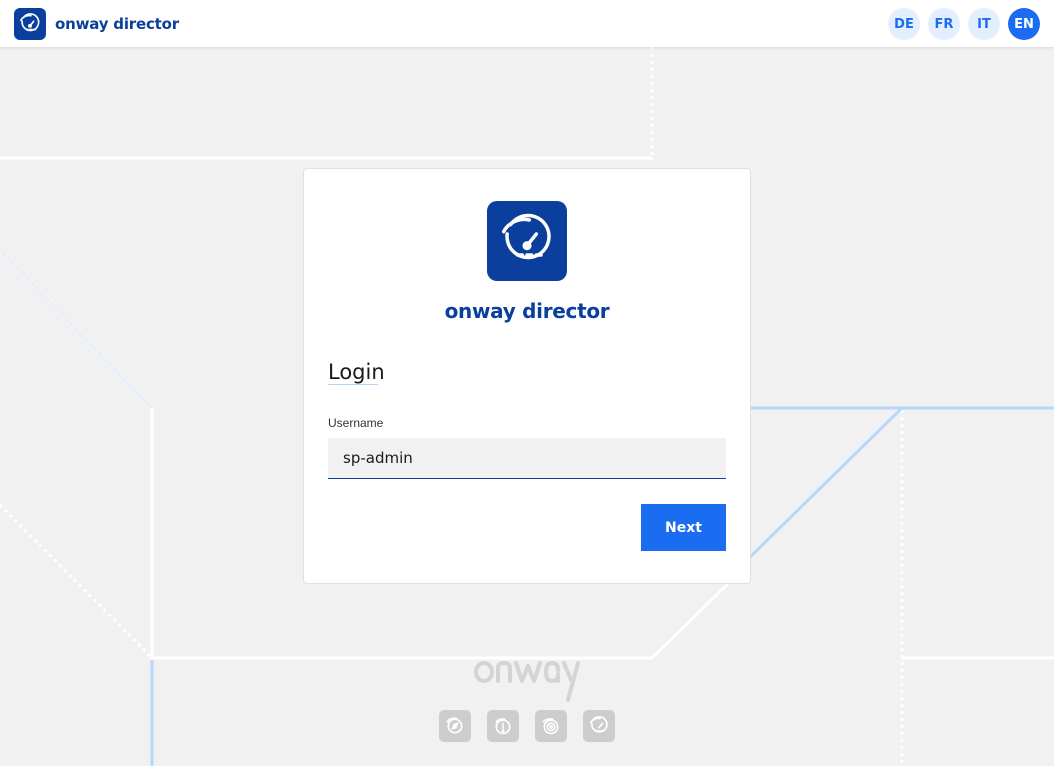 The width and height of the screenshot is (1054, 766). Describe the element at coordinates (904, 24) in the screenshot. I see `lang-de-button: DE` at that location.